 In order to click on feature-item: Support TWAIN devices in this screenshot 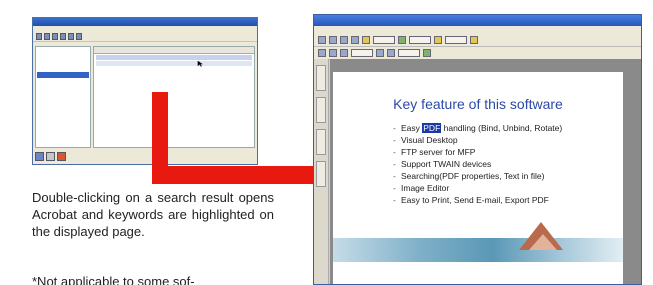, I will do `click(477, 164)`.